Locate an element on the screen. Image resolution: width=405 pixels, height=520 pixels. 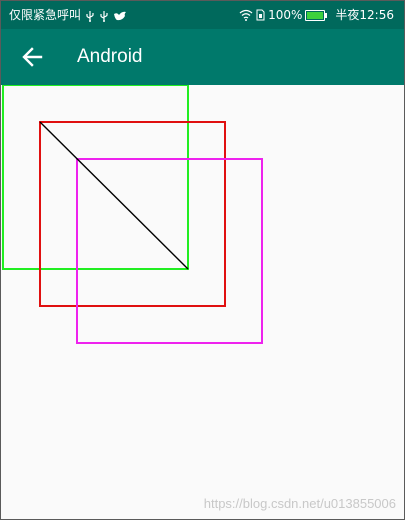
network-status-text: 仅限紧急呼叫 is located at coordinates (45, 15).